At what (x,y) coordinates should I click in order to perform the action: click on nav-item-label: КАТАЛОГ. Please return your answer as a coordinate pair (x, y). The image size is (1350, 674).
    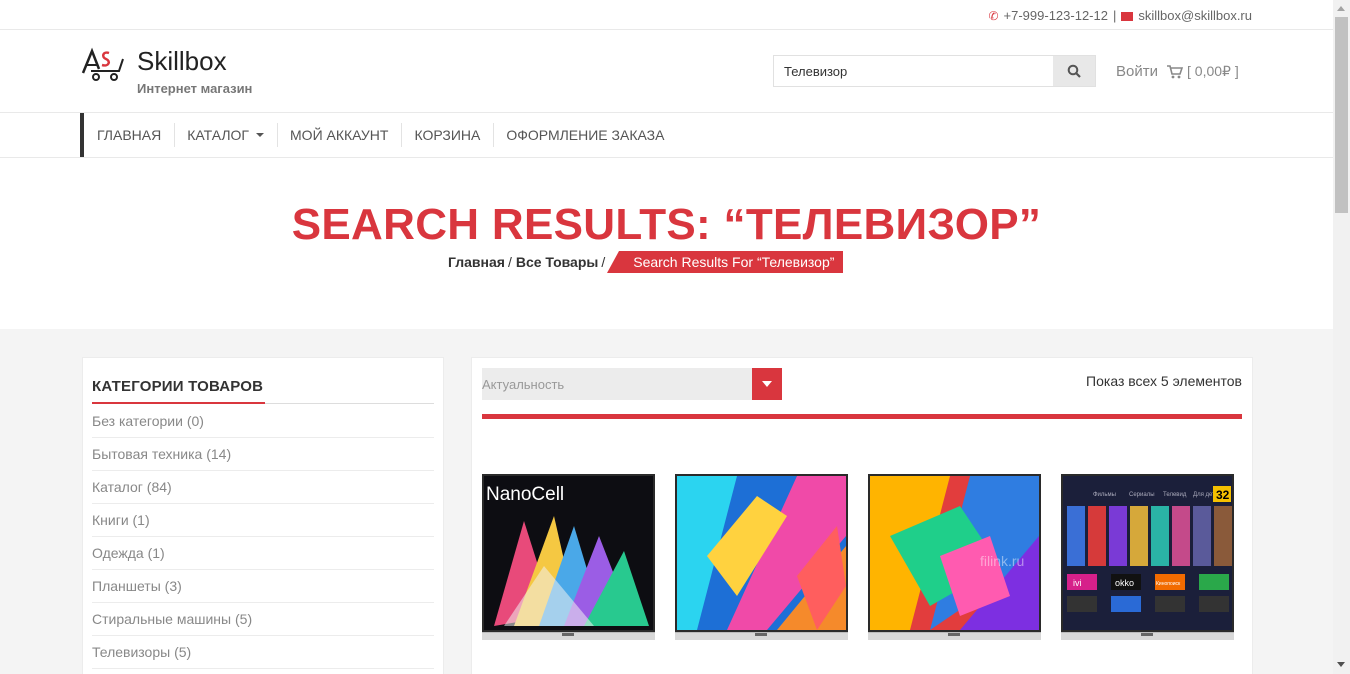
    Looking at the image, I should click on (218, 135).